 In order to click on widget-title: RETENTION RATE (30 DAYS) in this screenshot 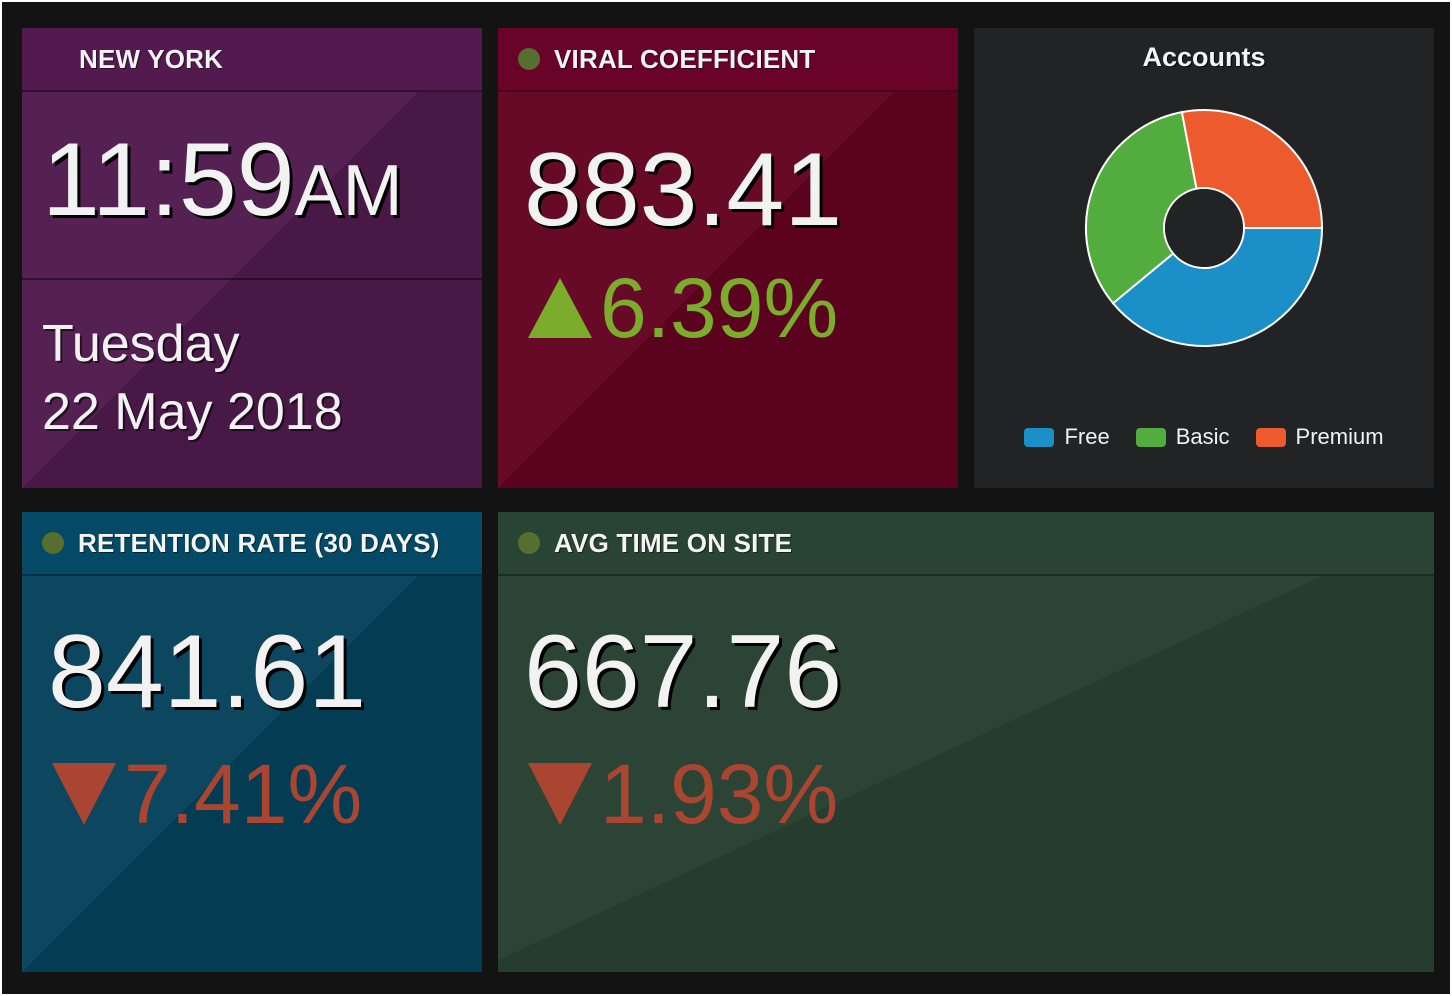, I will do `click(259, 542)`.